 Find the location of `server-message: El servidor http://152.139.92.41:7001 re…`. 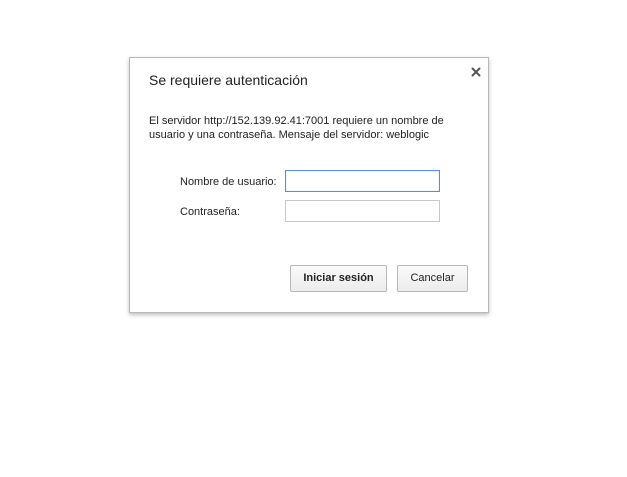

server-message: El servidor http://152.139.92.41:7001 re… is located at coordinates (296, 128).